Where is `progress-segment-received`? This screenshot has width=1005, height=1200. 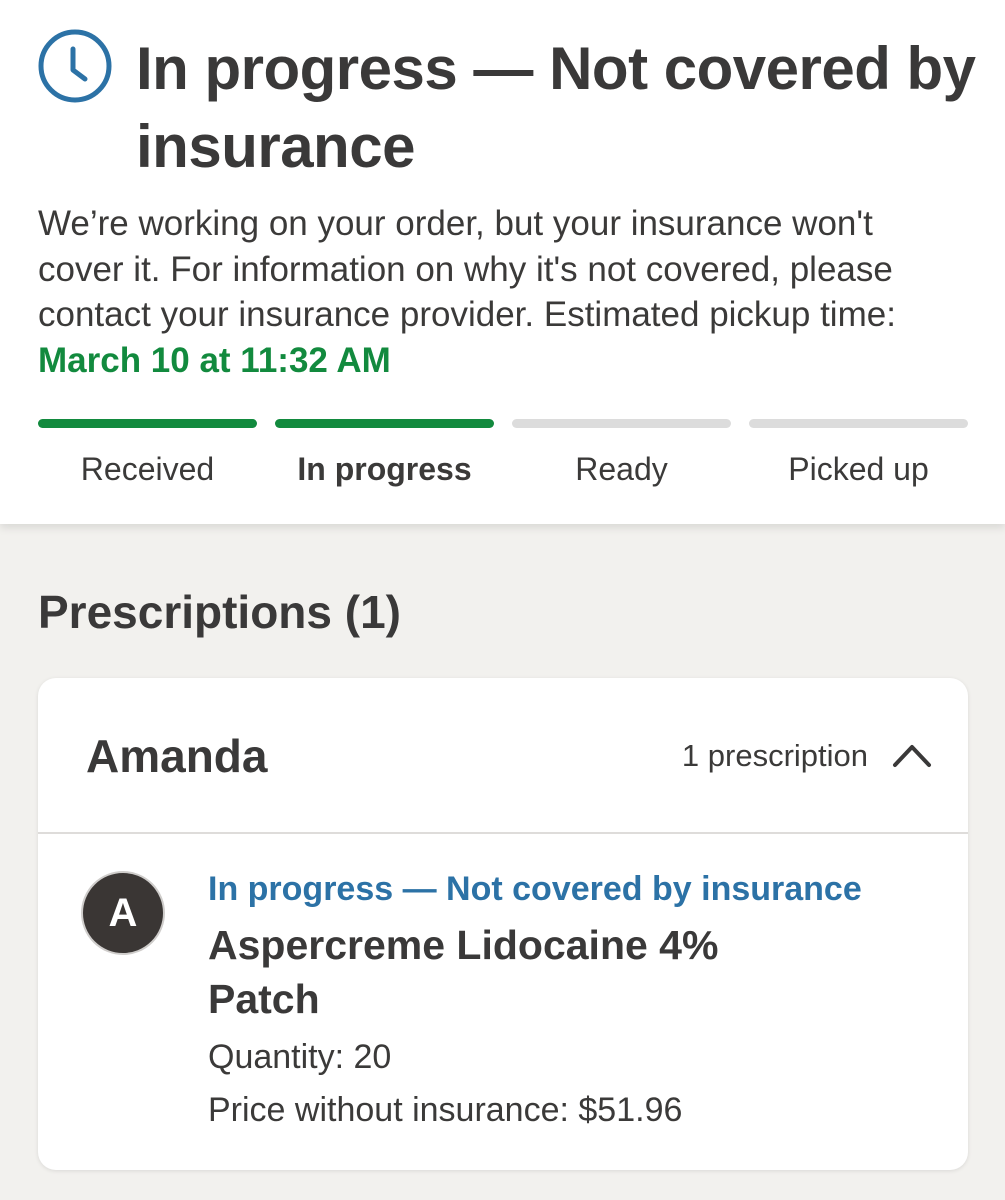 progress-segment-received is located at coordinates (147, 423).